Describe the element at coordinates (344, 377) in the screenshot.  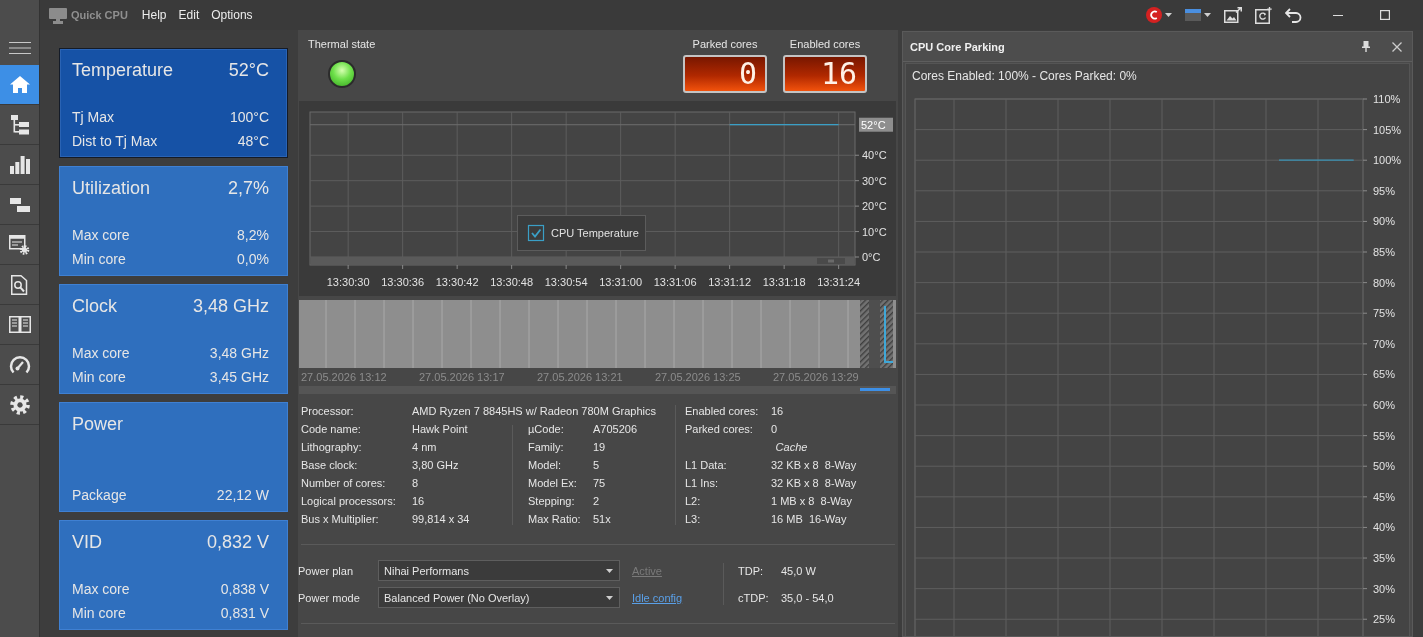
I see `timeline-label: 27.05.2026 13:12` at that location.